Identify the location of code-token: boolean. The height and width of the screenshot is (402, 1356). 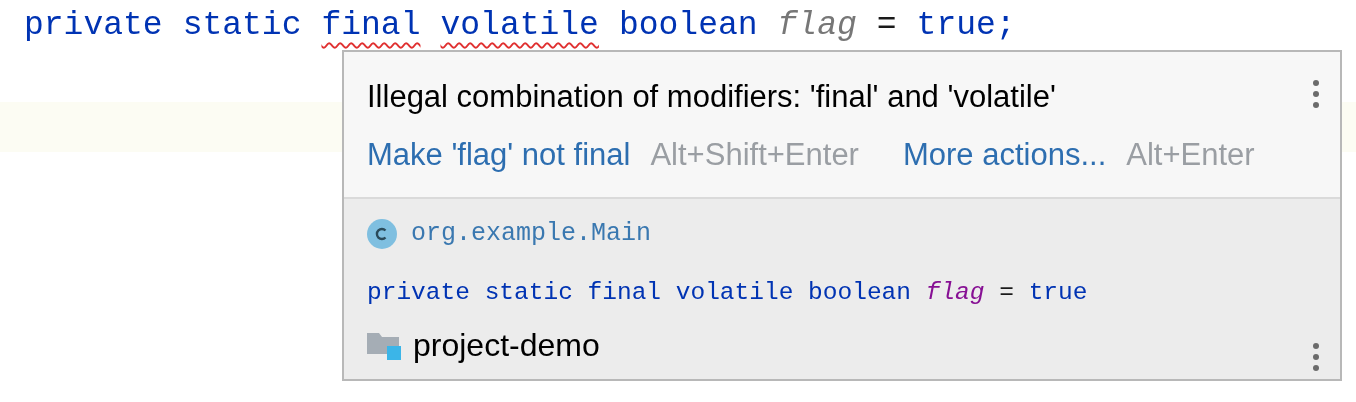
(688, 26).